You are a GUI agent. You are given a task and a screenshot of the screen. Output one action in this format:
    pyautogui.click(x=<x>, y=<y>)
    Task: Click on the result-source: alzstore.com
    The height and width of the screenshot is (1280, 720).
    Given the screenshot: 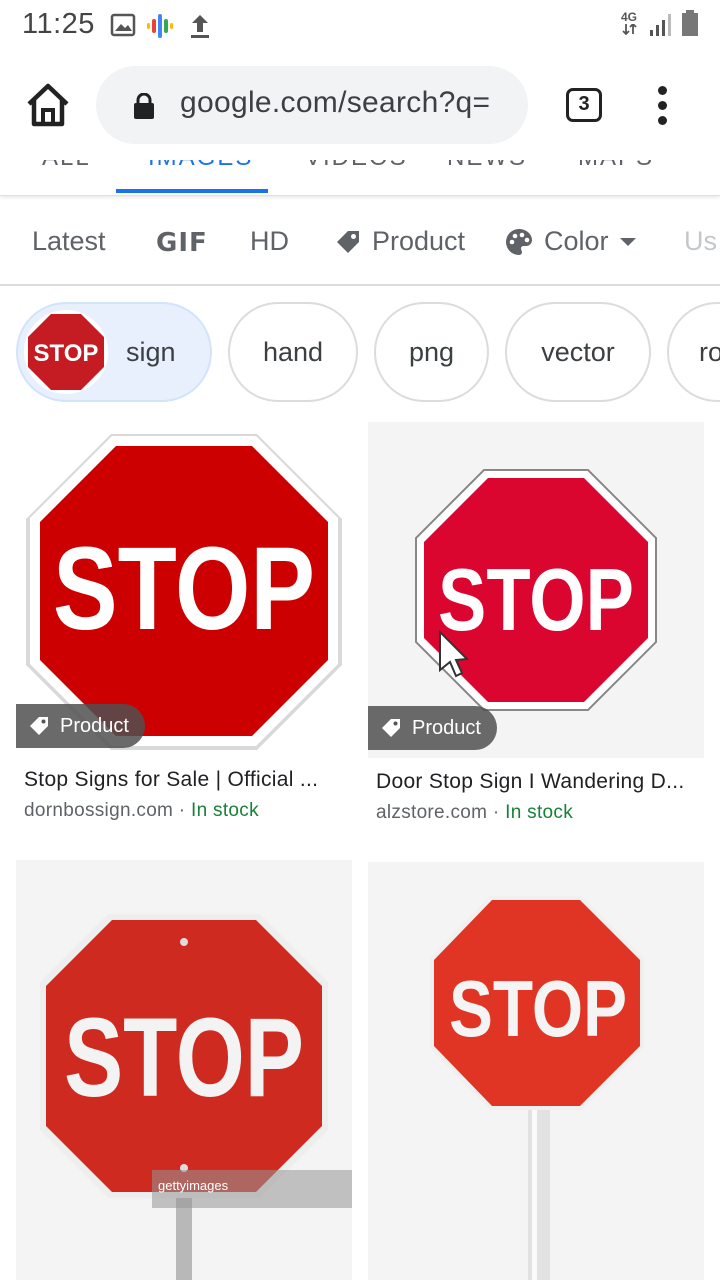 What is the action you would take?
    pyautogui.click(x=432, y=812)
    